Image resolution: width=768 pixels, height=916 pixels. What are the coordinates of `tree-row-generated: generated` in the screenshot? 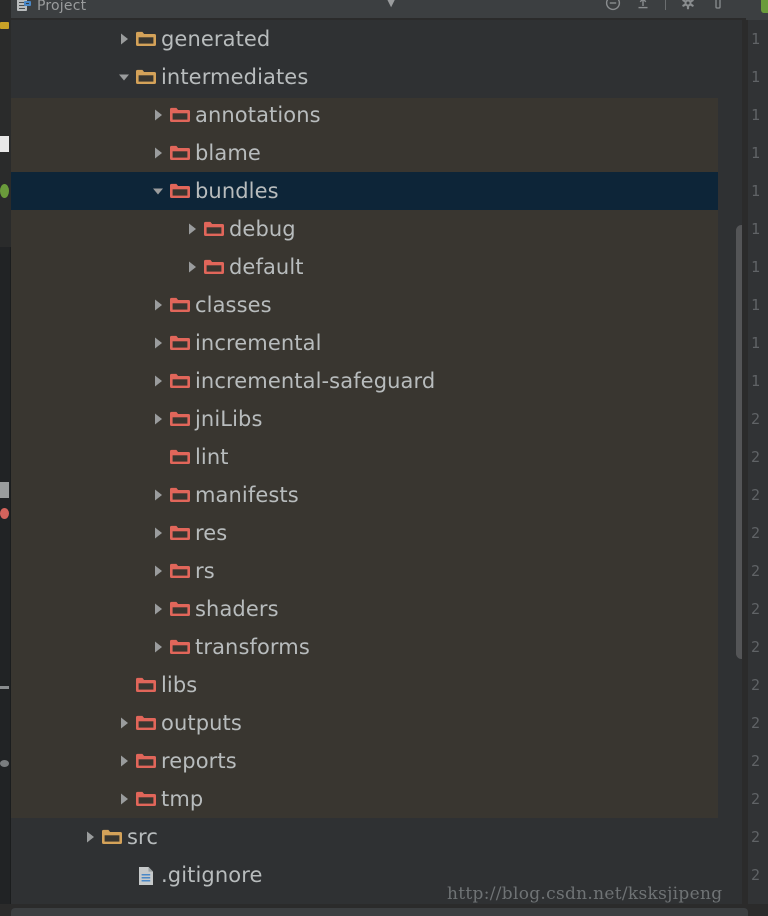 It's located at (376, 39).